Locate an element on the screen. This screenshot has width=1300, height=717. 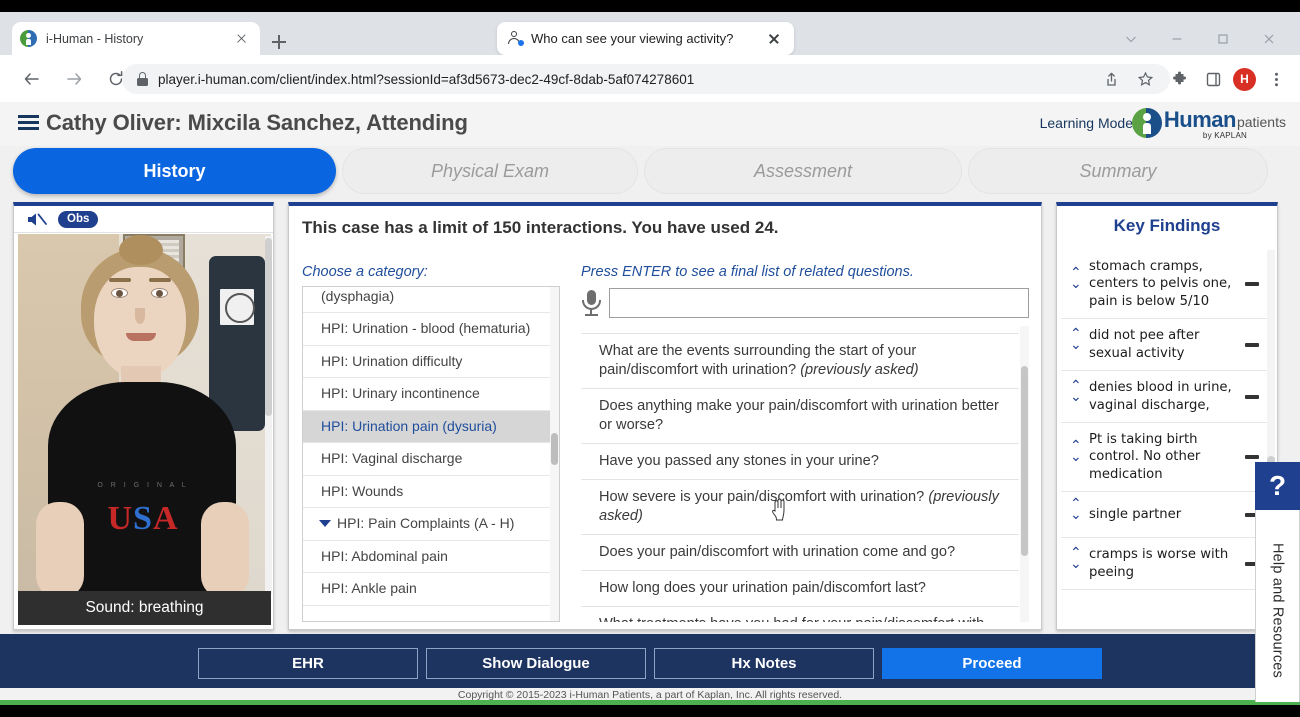
back-icon is located at coordinates (32, 79).